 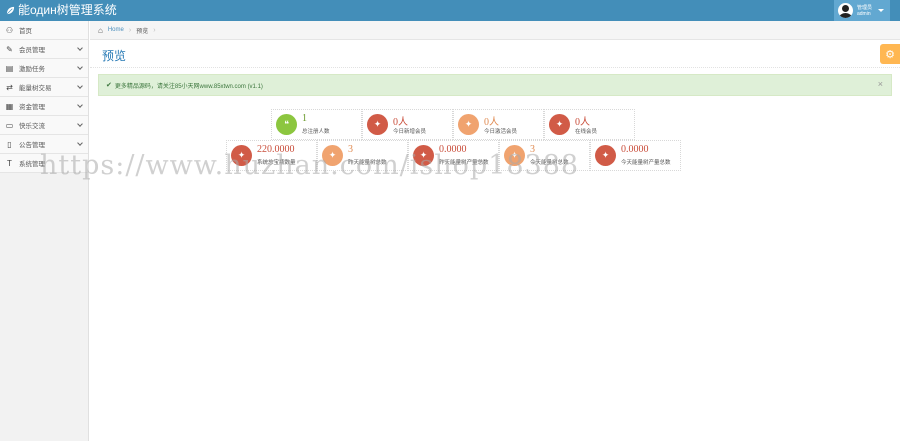 What do you see at coordinates (9, 68) in the screenshot?
I see `list-icon: ▤` at bounding box center [9, 68].